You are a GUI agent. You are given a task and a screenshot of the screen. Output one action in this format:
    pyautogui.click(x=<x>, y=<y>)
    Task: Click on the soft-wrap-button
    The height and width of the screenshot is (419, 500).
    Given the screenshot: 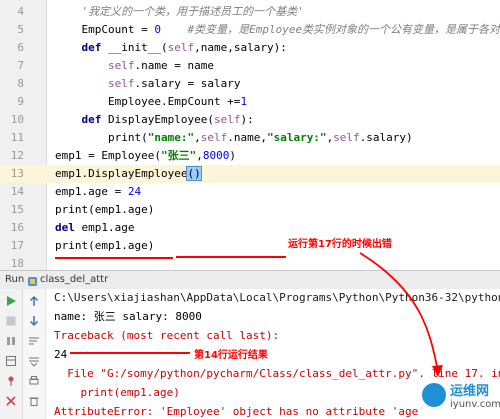 What is the action you would take?
    pyautogui.click(x=34, y=341)
    